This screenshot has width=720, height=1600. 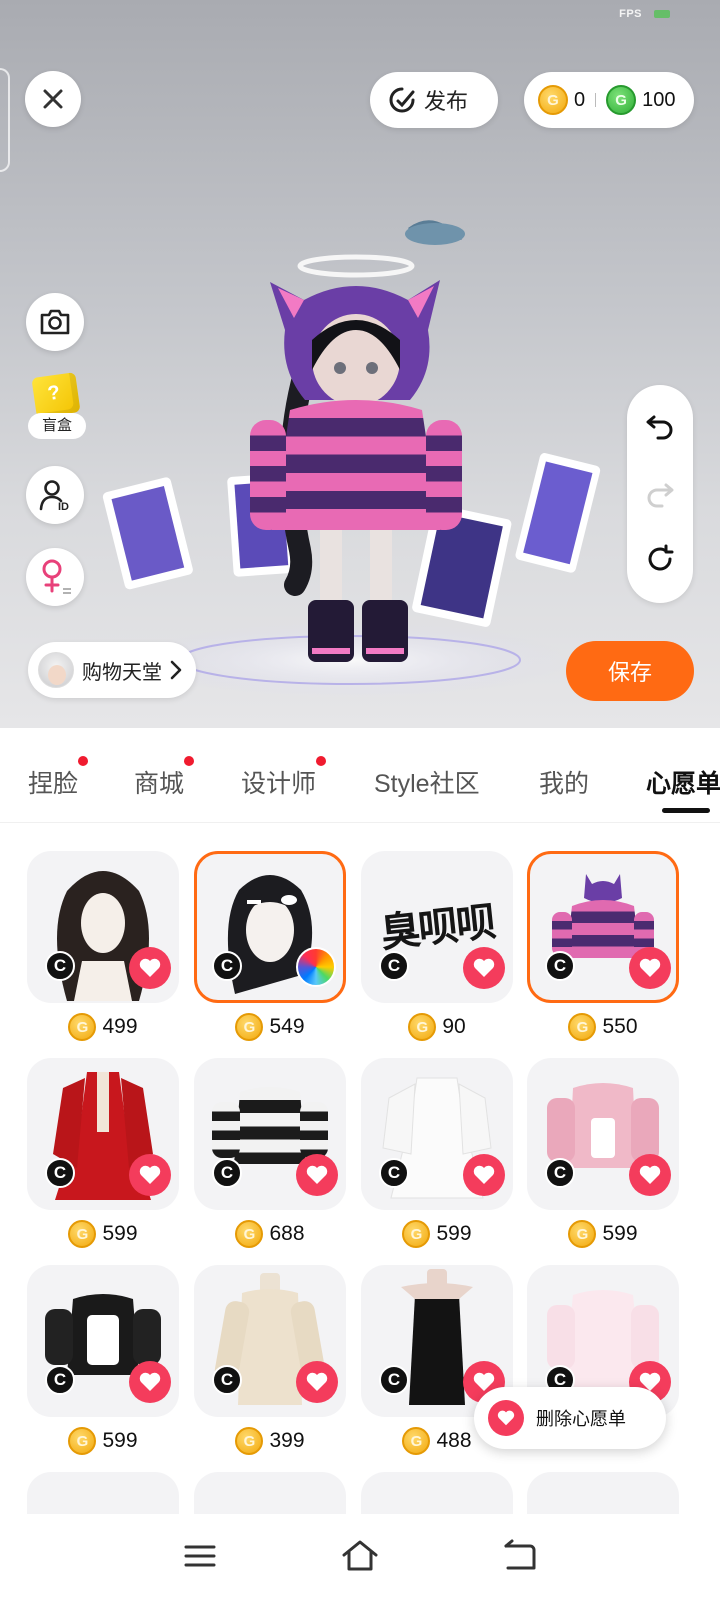 I want to click on fps-indicator, so click(x=662, y=14).